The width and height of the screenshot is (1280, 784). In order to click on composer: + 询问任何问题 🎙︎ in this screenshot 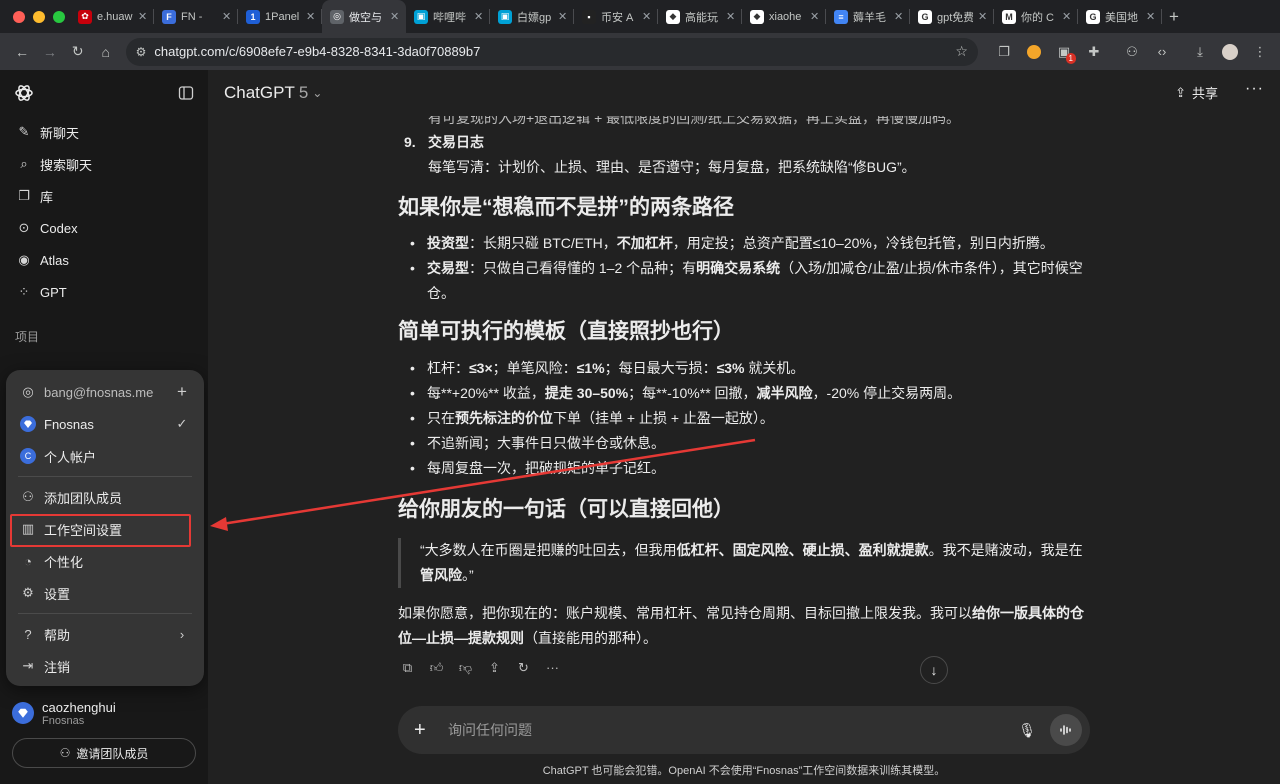, I will do `click(744, 730)`.